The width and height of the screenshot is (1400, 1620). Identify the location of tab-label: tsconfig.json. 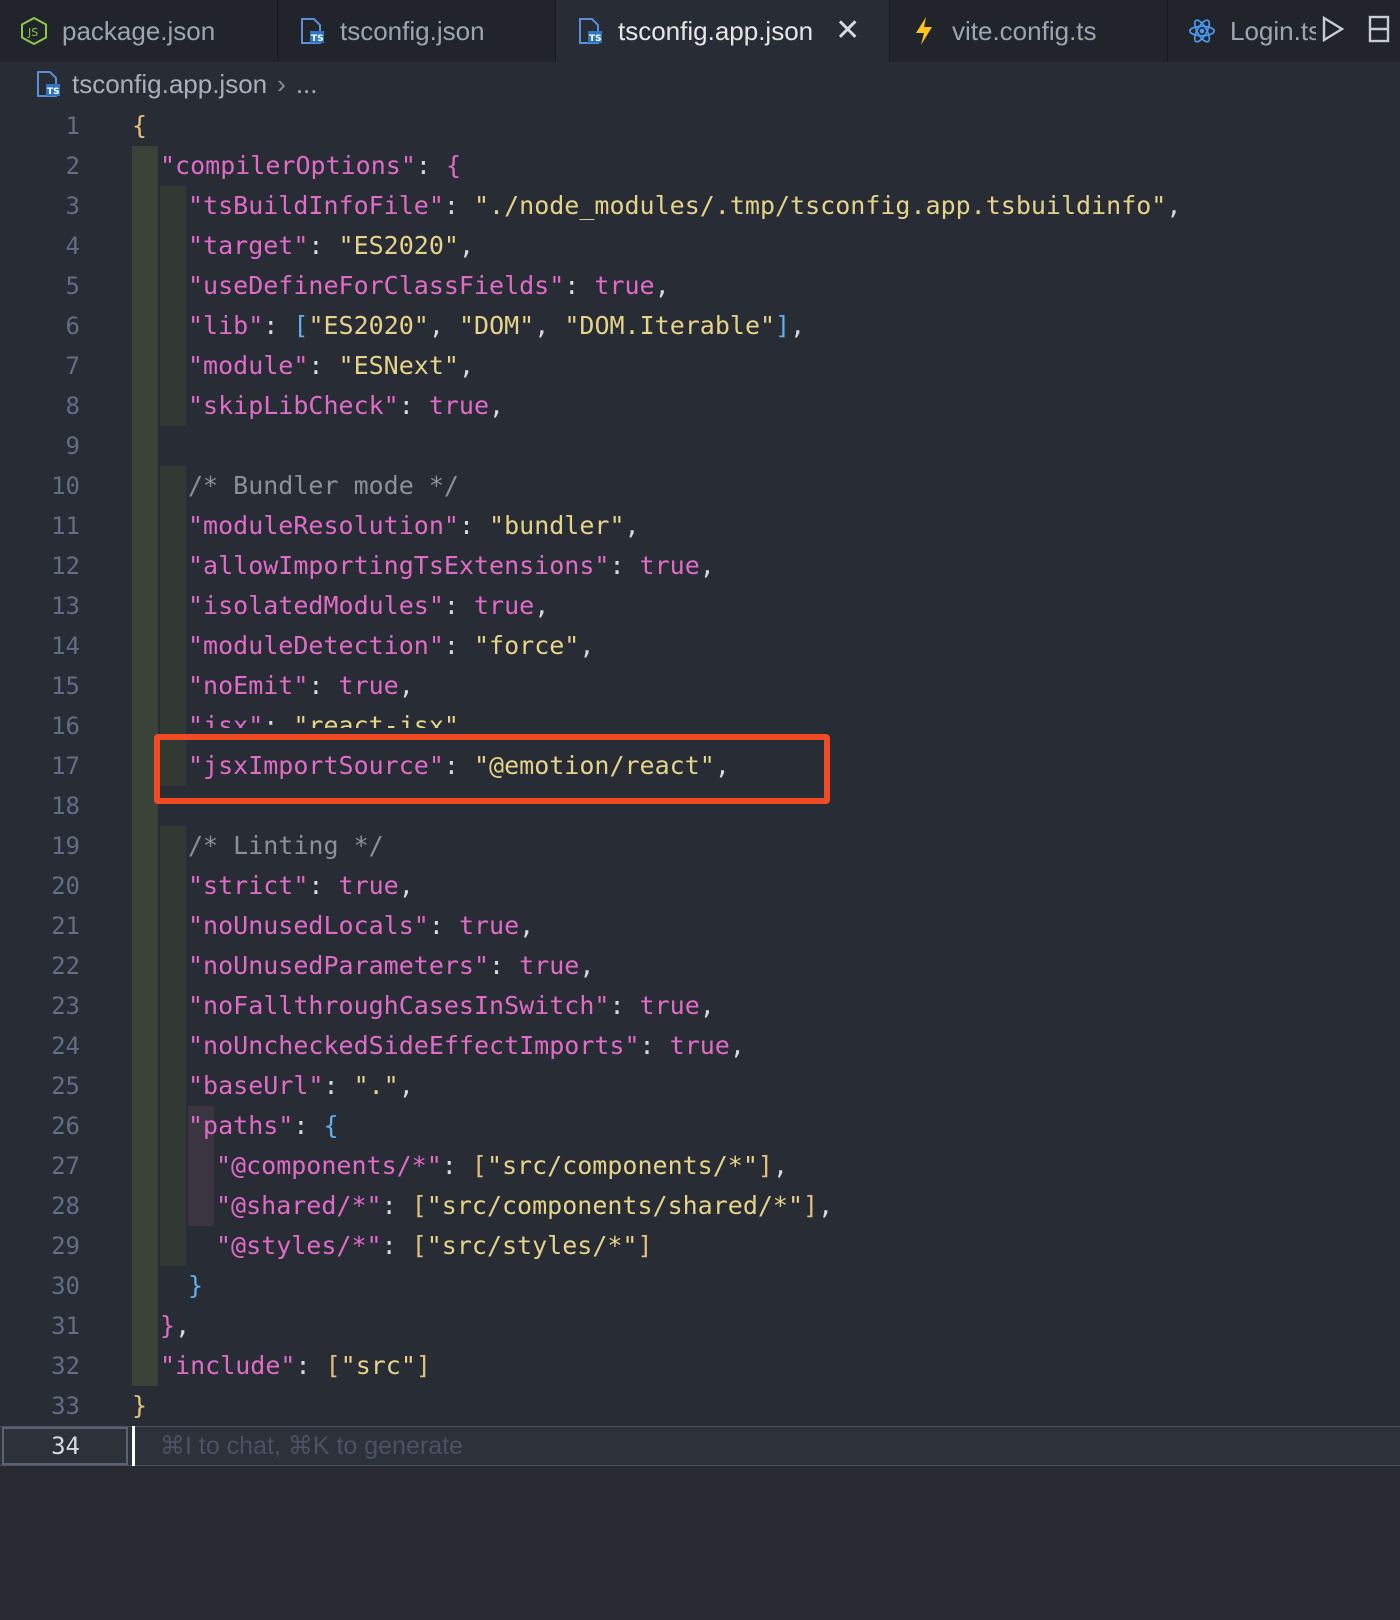
(412, 30).